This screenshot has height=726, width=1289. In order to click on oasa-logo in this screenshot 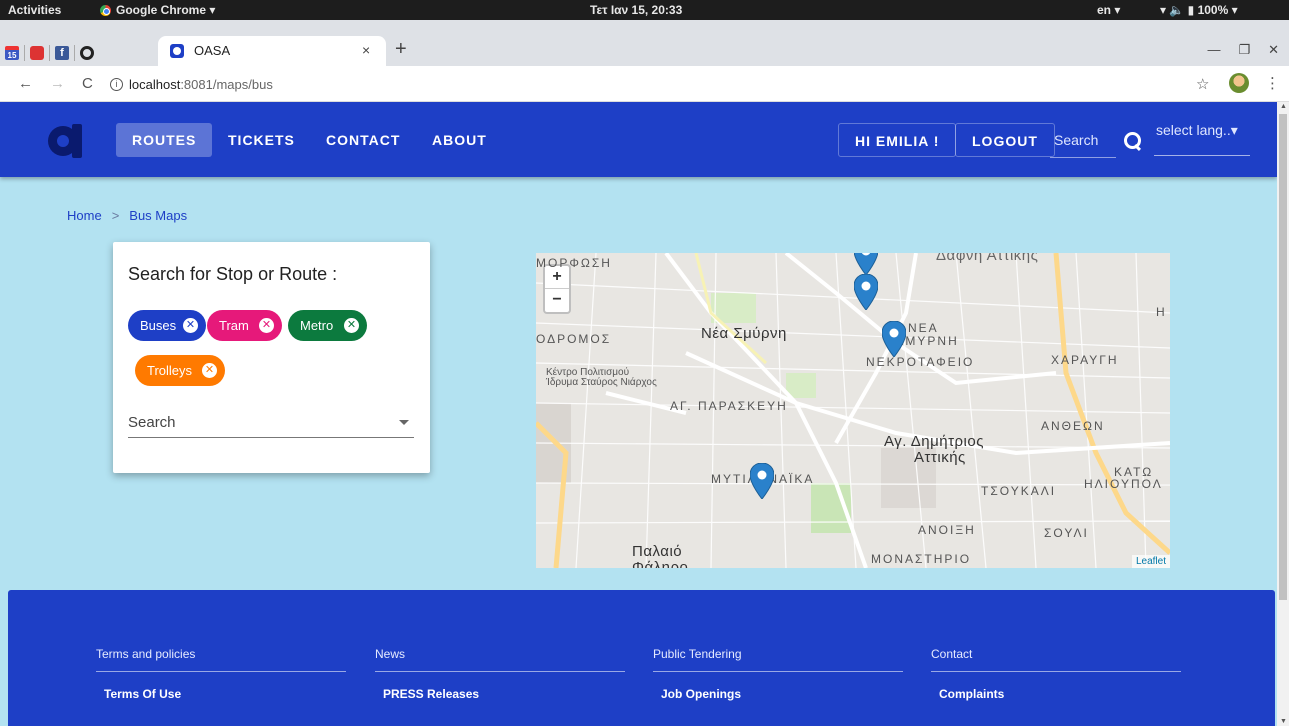, I will do `click(66, 140)`.